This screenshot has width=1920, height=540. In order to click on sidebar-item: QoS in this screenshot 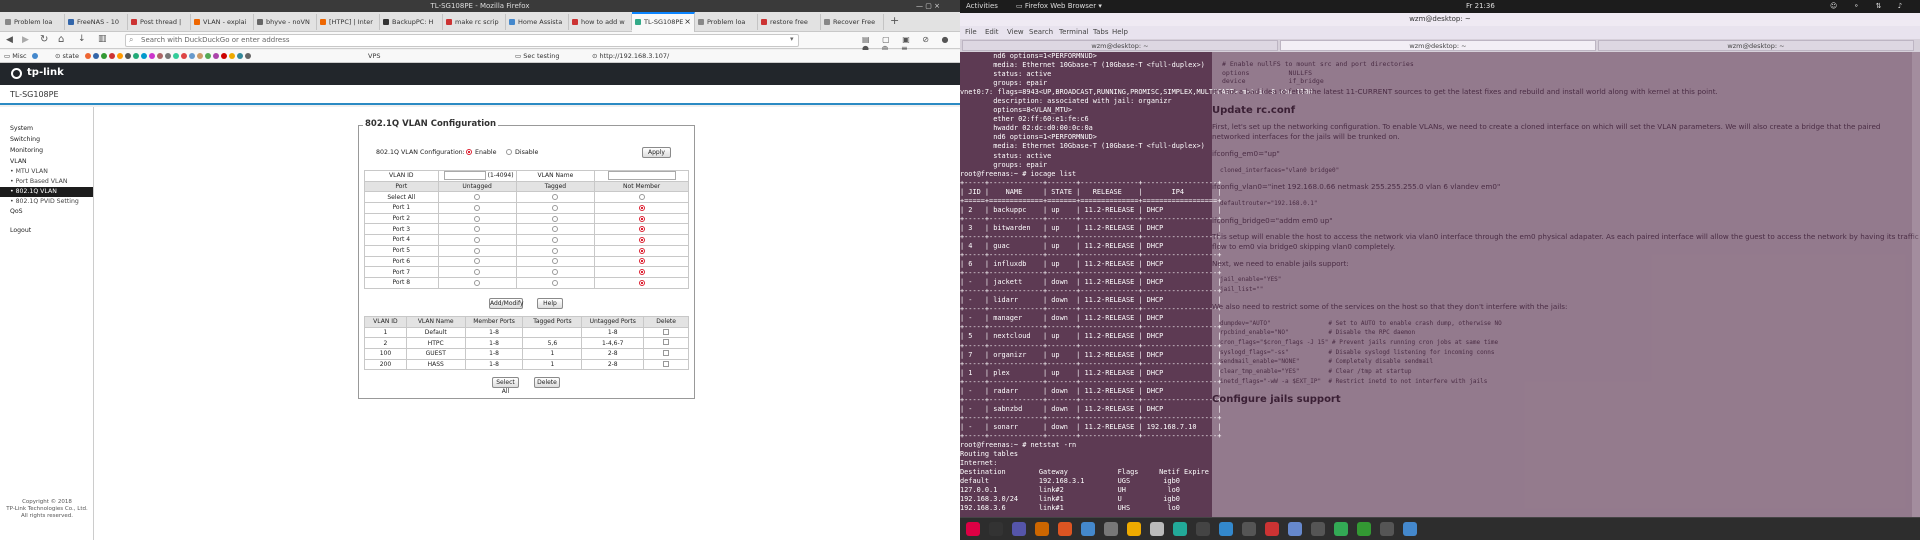, I will do `click(16, 211)`.